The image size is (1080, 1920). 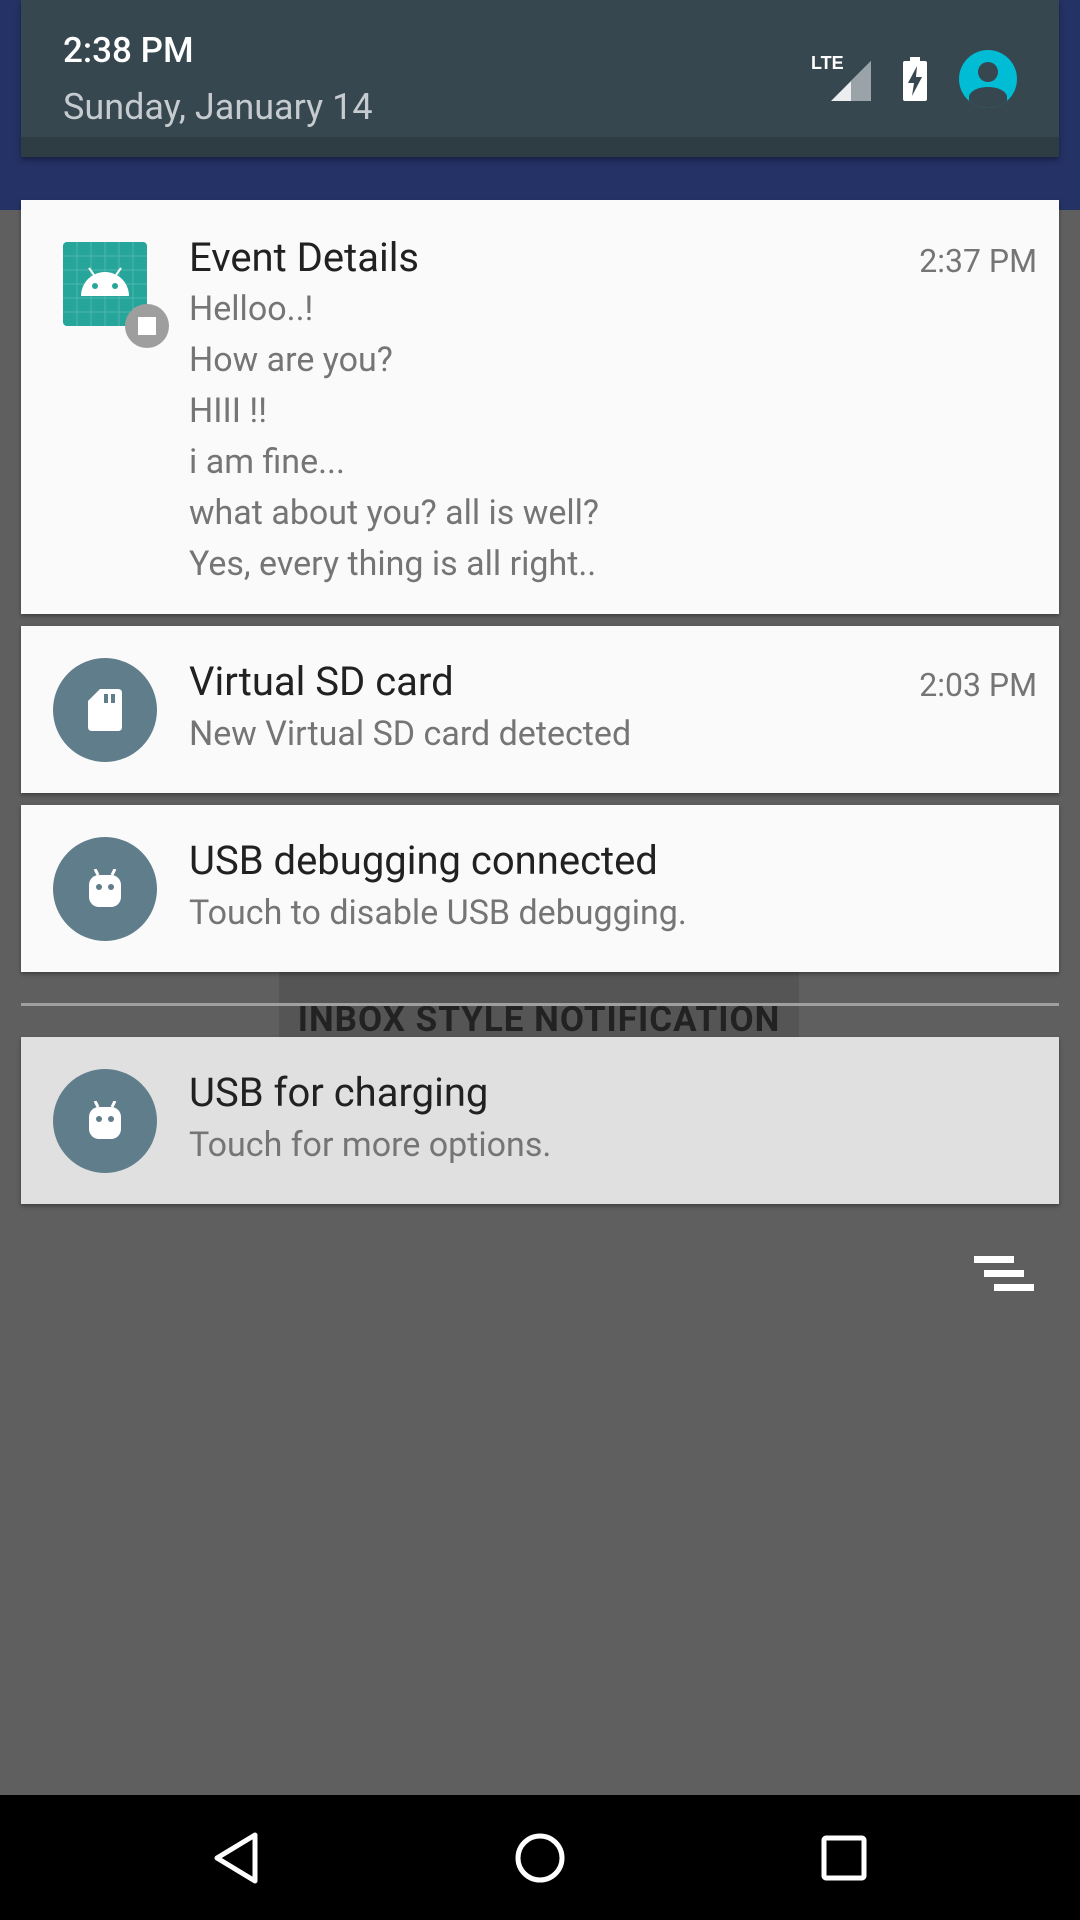 I want to click on notification-text: Touch for more options., so click(x=370, y=1145).